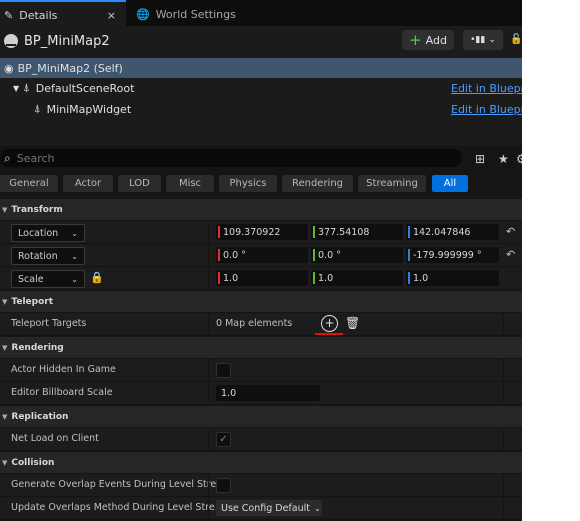  What do you see at coordinates (344, 232) in the screenshot?
I see `location-y-value: 377.54108` at bounding box center [344, 232].